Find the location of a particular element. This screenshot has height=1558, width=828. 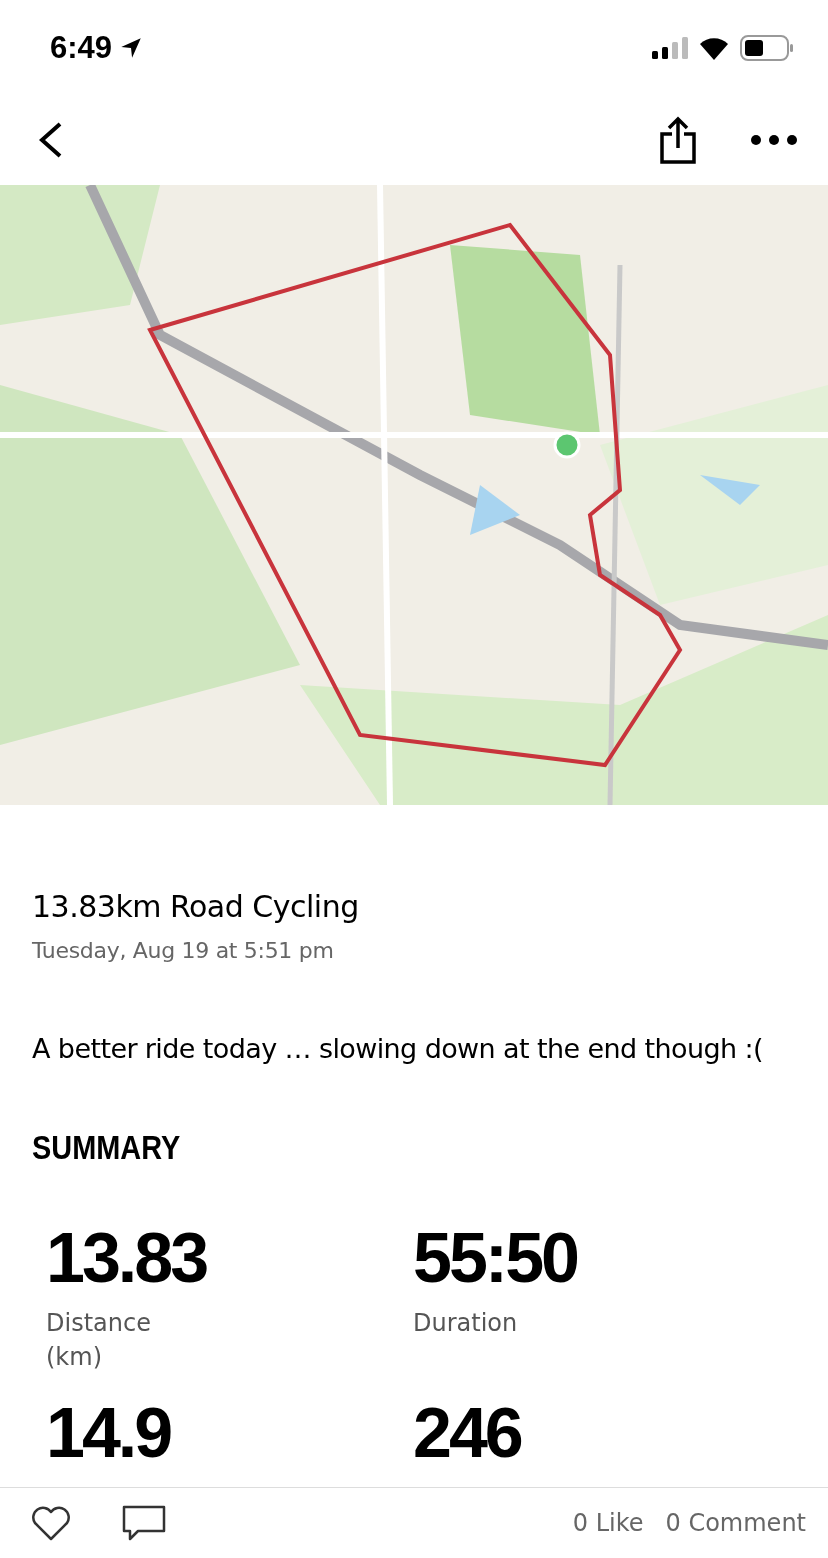

like-count: 0 Like is located at coordinates (608, 1523).